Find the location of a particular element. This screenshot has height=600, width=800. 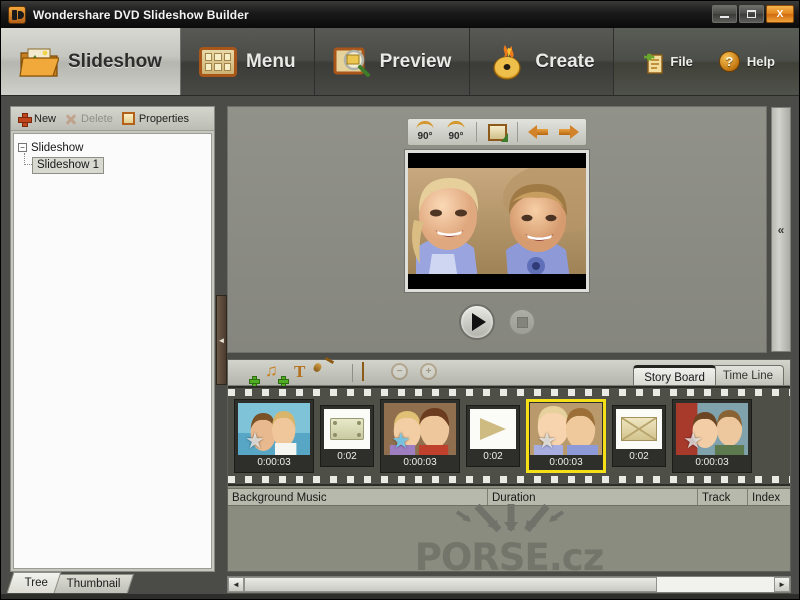

rotate-right-90-label: 90° is located at coordinates (456, 136).